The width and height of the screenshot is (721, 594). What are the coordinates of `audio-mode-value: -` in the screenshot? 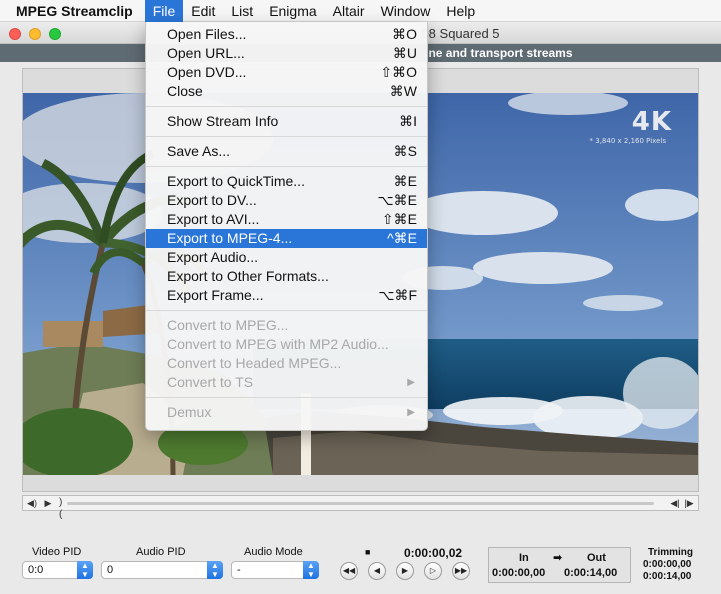 It's located at (239, 570).